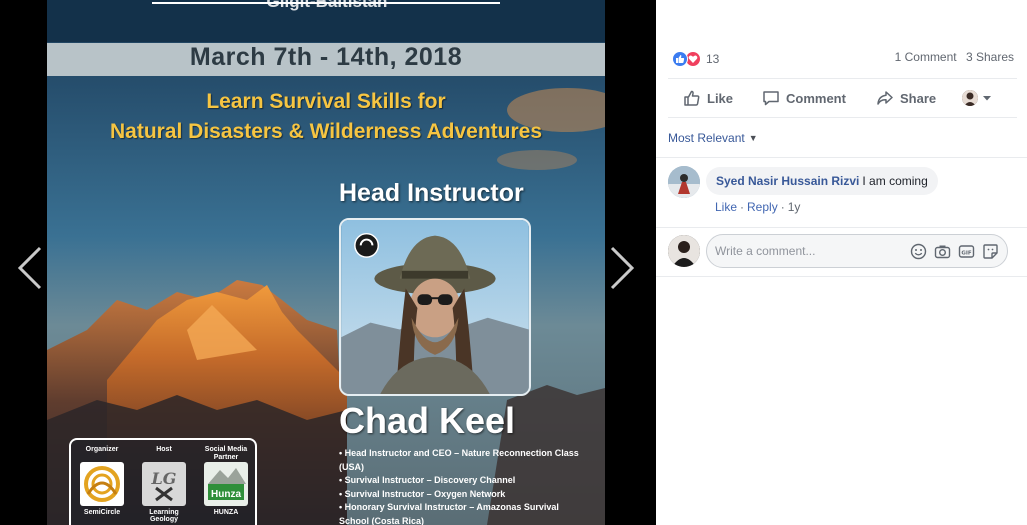 The width and height of the screenshot is (1027, 525). I want to click on partner-social-media: Social Media Partner Hunza HUNZA, so click(226, 481).